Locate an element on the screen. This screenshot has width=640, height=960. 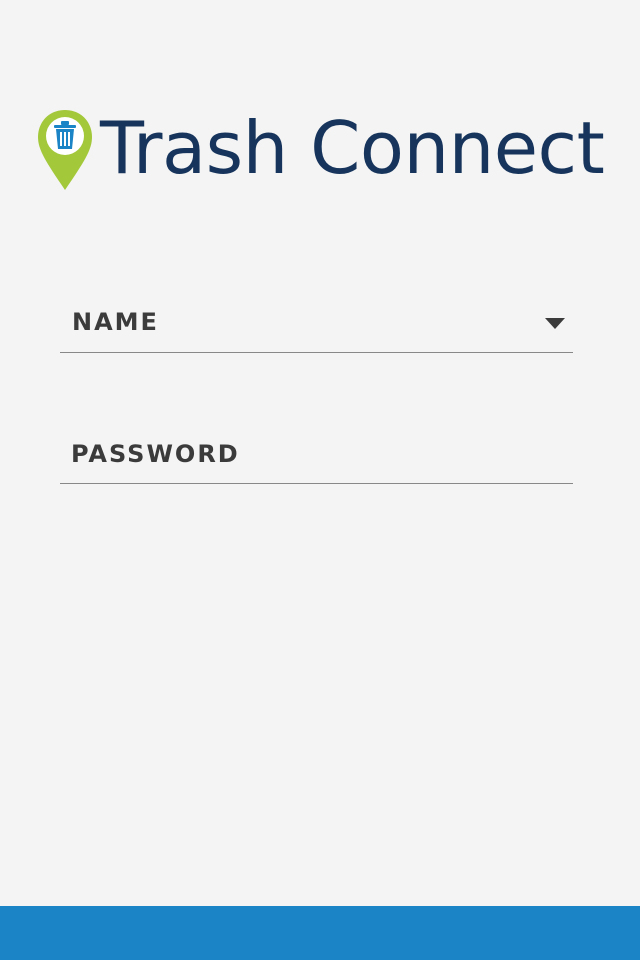
password-field: PASSWORD is located at coordinates (316, 456).